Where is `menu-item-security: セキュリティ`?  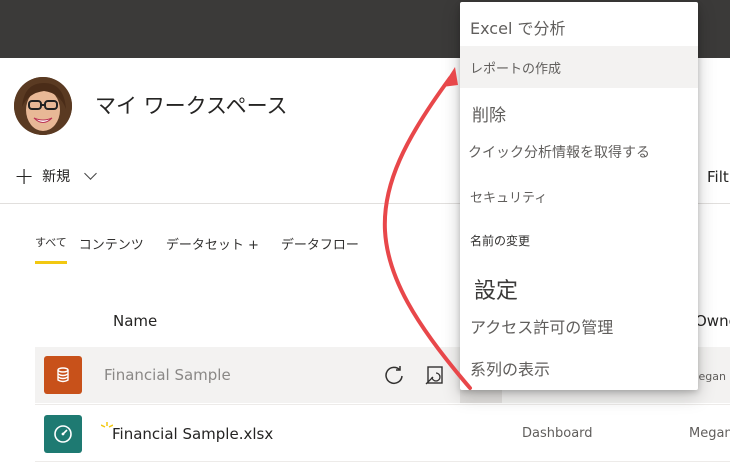
menu-item-security: セキュリティ is located at coordinates (579, 196).